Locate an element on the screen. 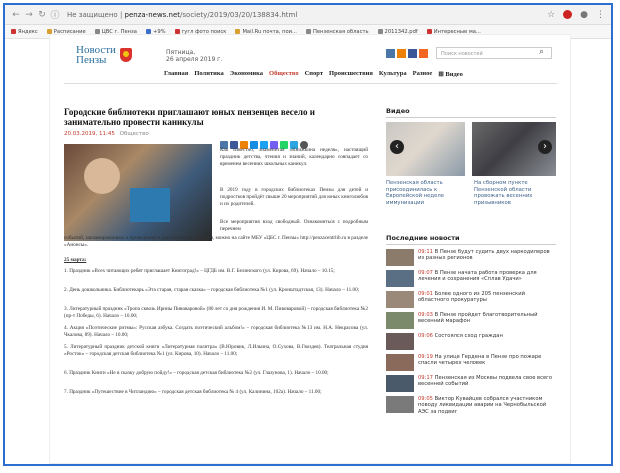 This screenshot has height=473, width=620. current-date: Пятница, 26 апреля 2019 г. is located at coordinates (194, 56).